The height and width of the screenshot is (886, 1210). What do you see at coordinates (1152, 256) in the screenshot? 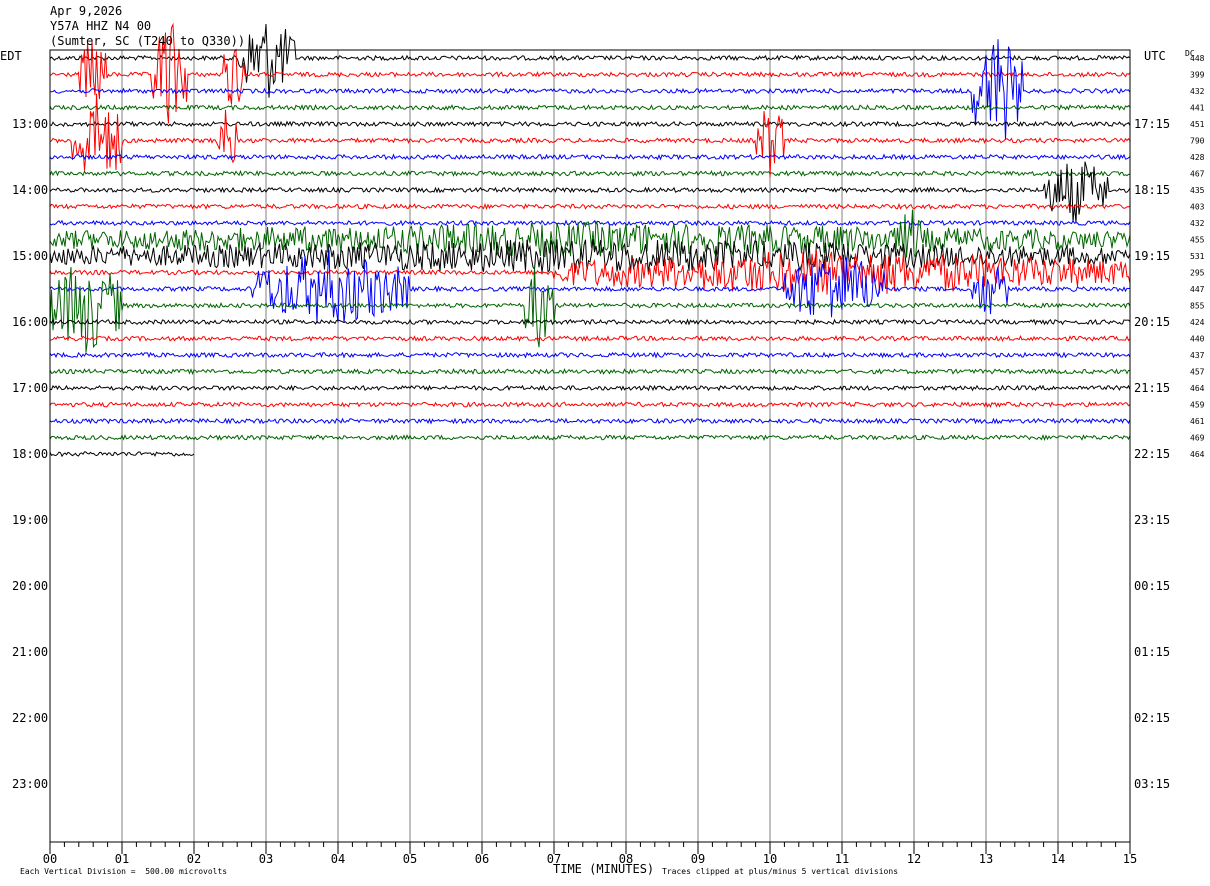
I see `right-hour-label: 19:15` at bounding box center [1152, 256].